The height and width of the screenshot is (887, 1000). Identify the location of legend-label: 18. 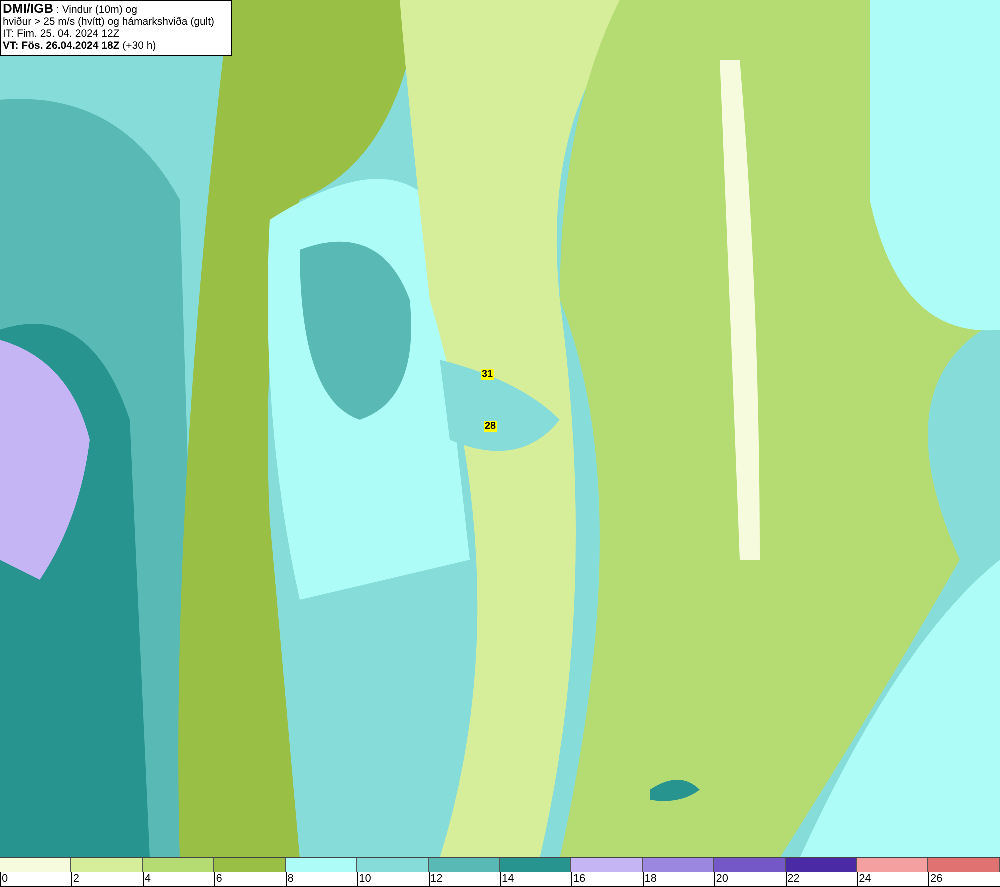
(650, 879).